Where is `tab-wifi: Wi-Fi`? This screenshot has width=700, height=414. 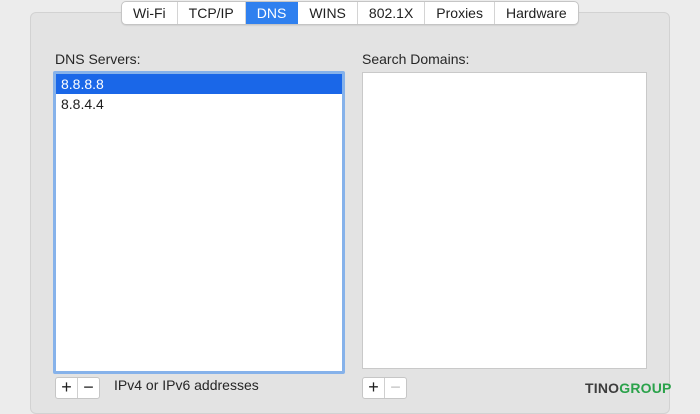 tab-wifi: Wi-Fi is located at coordinates (150, 13).